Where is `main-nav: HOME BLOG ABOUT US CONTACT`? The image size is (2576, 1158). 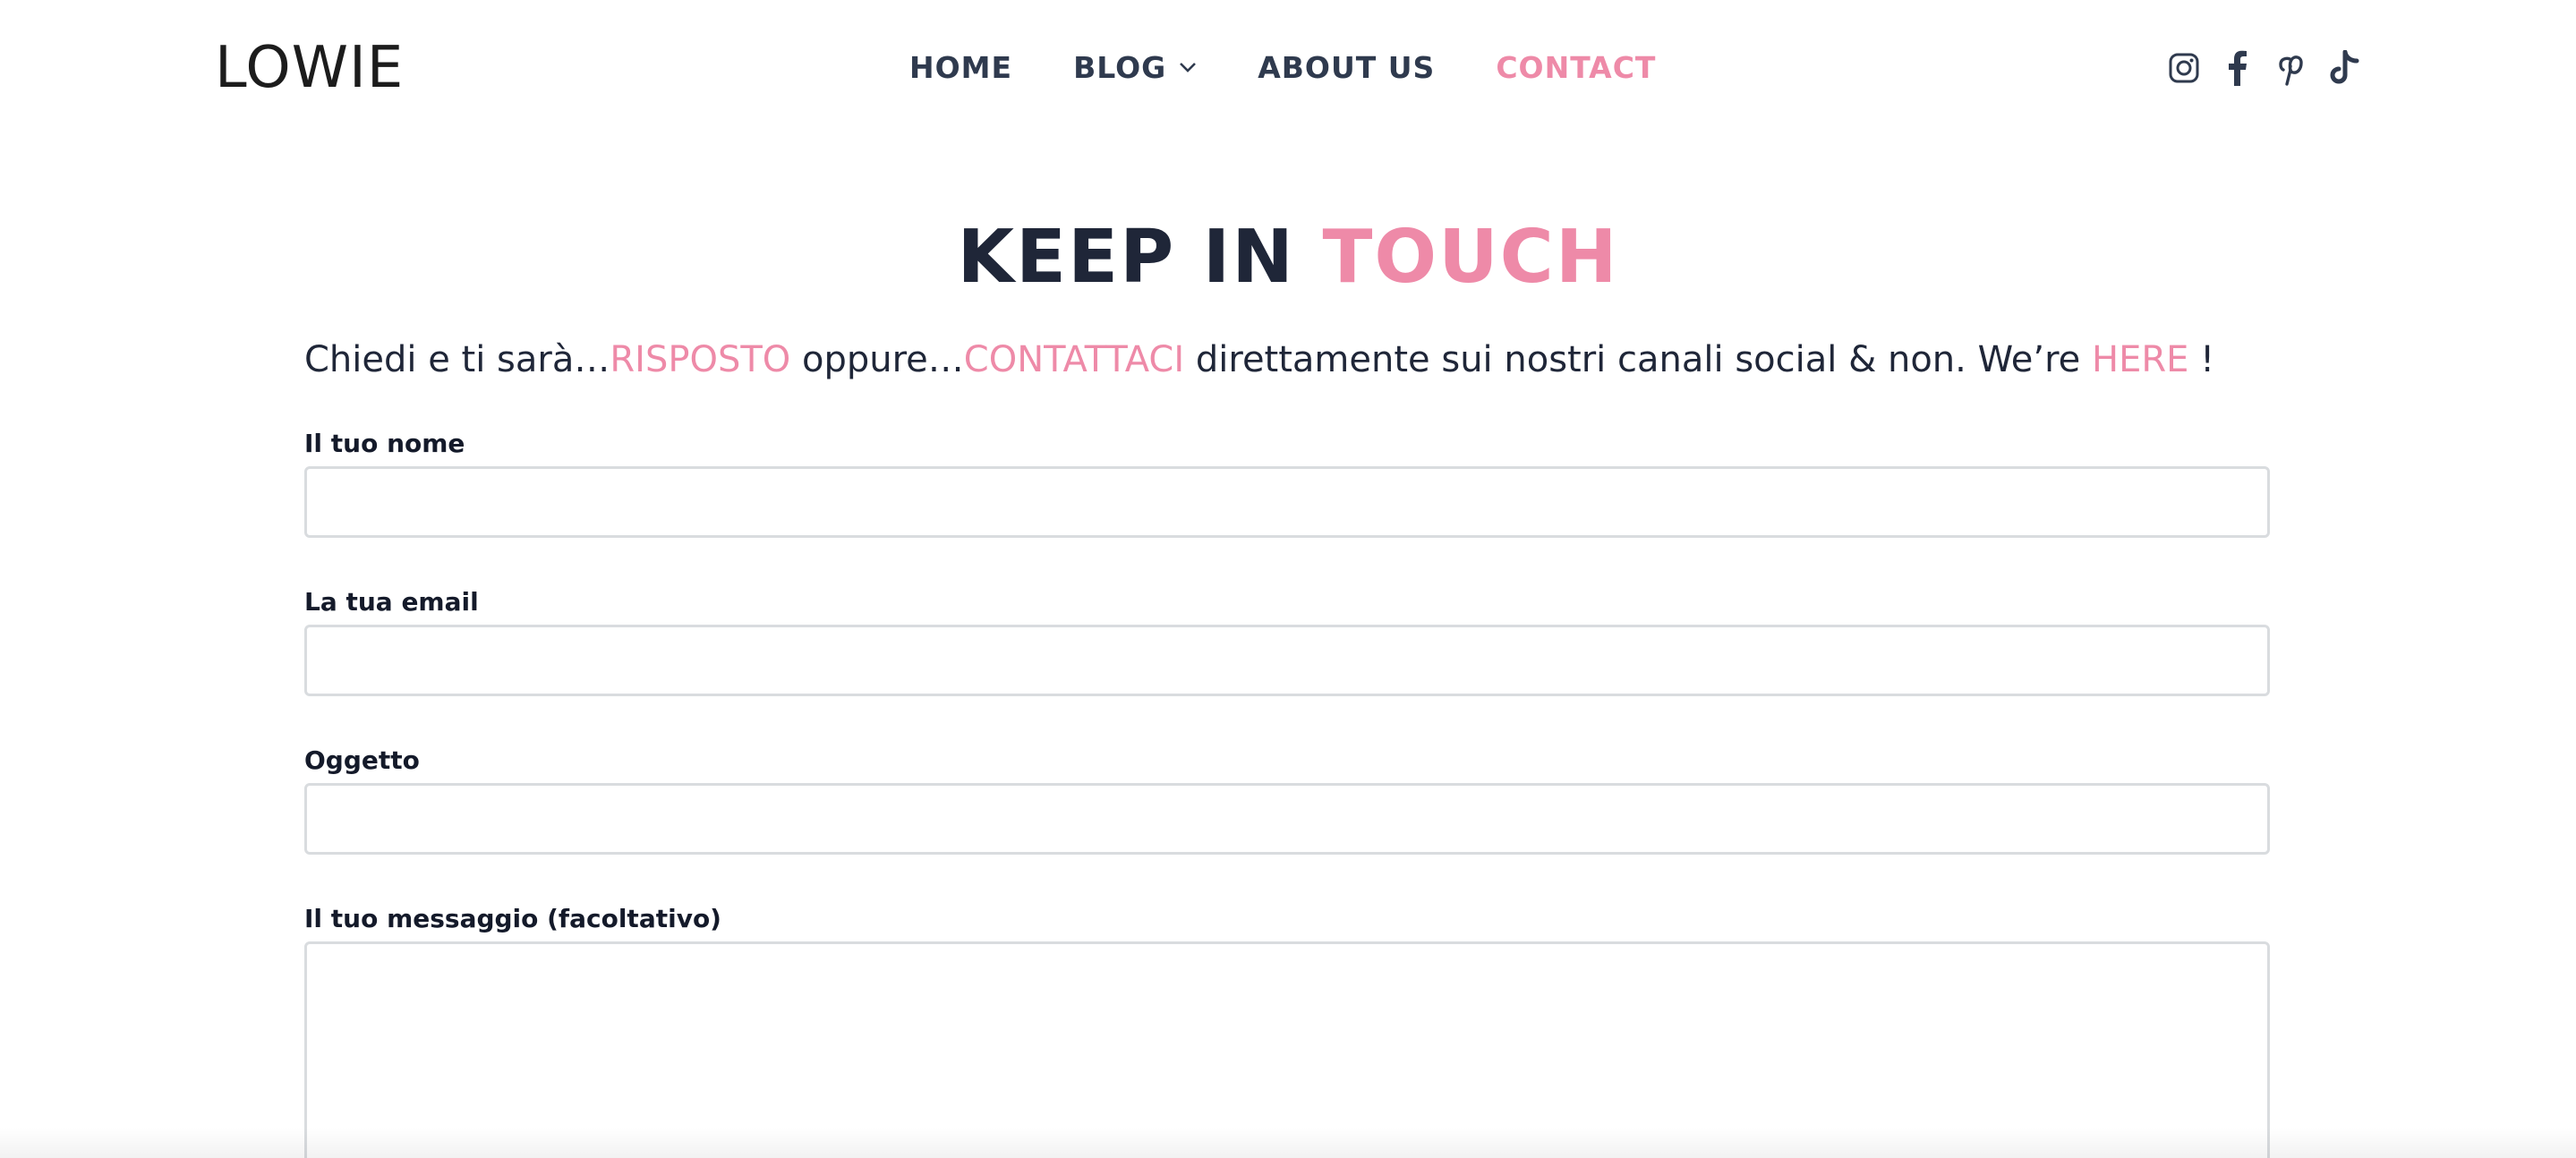
main-nav: HOME BLOG ABOUT US CONTACT is located at coordinates (1282, 67).